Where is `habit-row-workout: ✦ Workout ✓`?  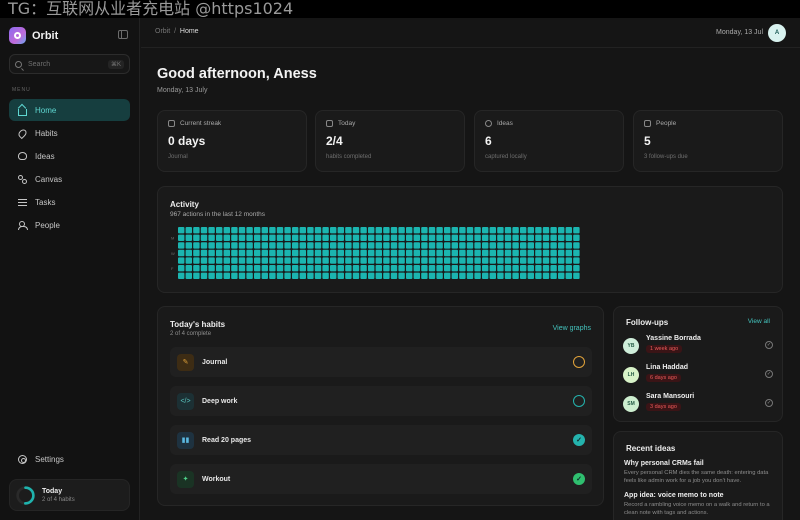
habit-row-workout: ✦ Workout ✓ is located at coordinates (381, 479).